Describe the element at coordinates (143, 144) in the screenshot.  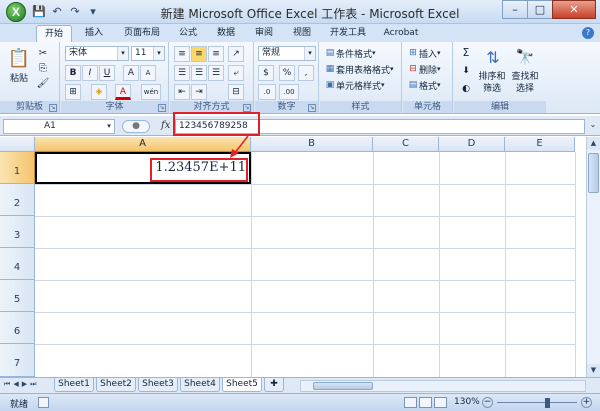
I see `column-header-a: A` at that location.